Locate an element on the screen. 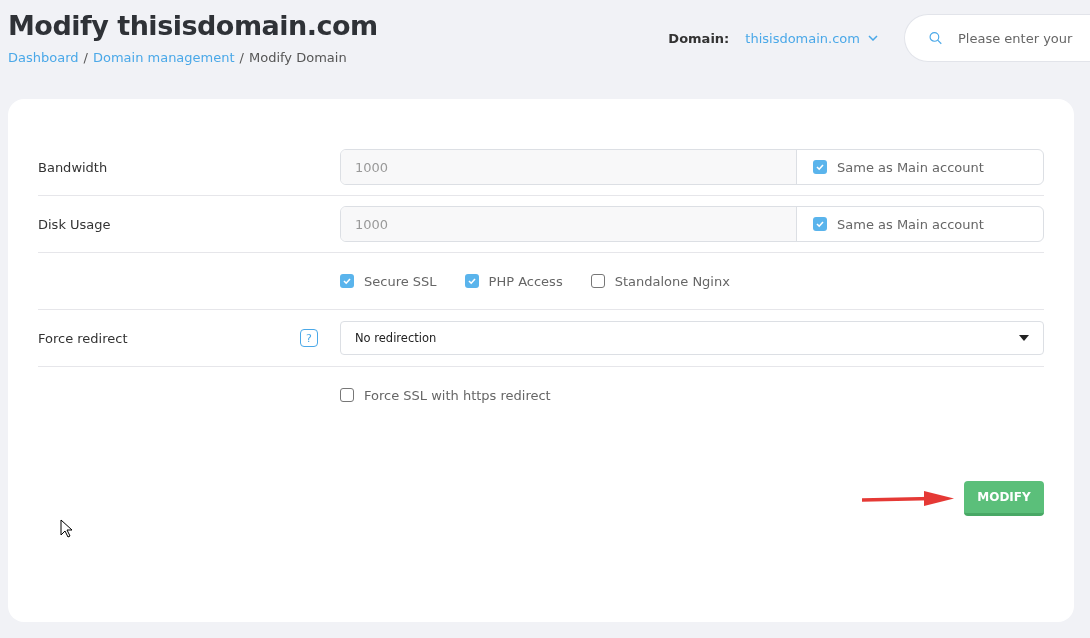 The width and height of the screenshot is (1090, 638). breadcrumb-link: Domain management is located at coordinates (163, 57).